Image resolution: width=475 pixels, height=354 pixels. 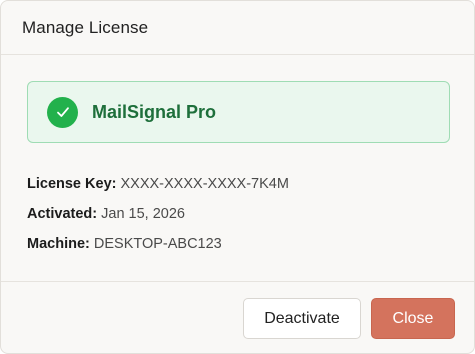 What do you see at coordinates (157, 244) in the screenshot?
I see `machine-value: DESKTOP-ABC123` at bounding box center [157, 244].